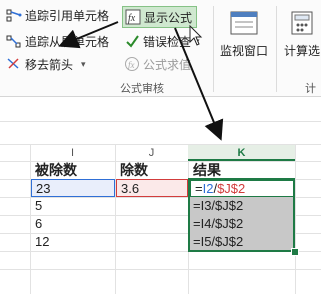 This screenshot has height=294, width=321. What do you see at coordinates (142, 89) in the screenshot?
I see `formula-auditing-group-label: 公式审核` at bounding box center [142, 89].